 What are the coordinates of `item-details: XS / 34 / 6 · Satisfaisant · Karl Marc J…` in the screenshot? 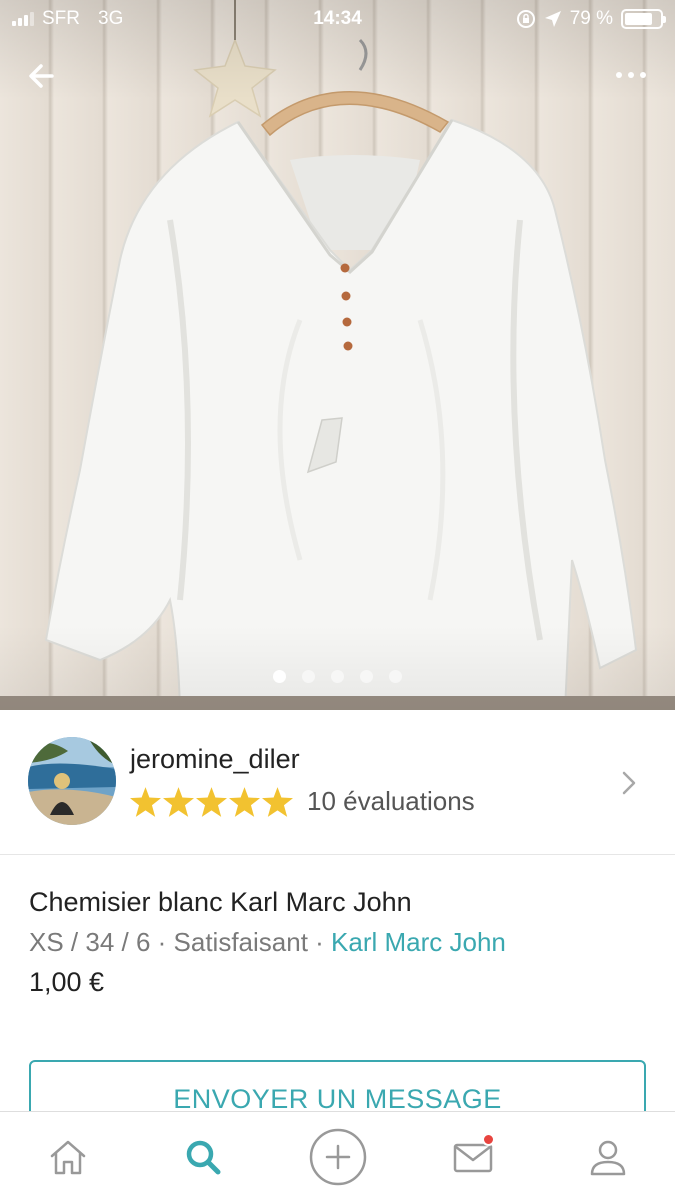 It's located at (267, 942).